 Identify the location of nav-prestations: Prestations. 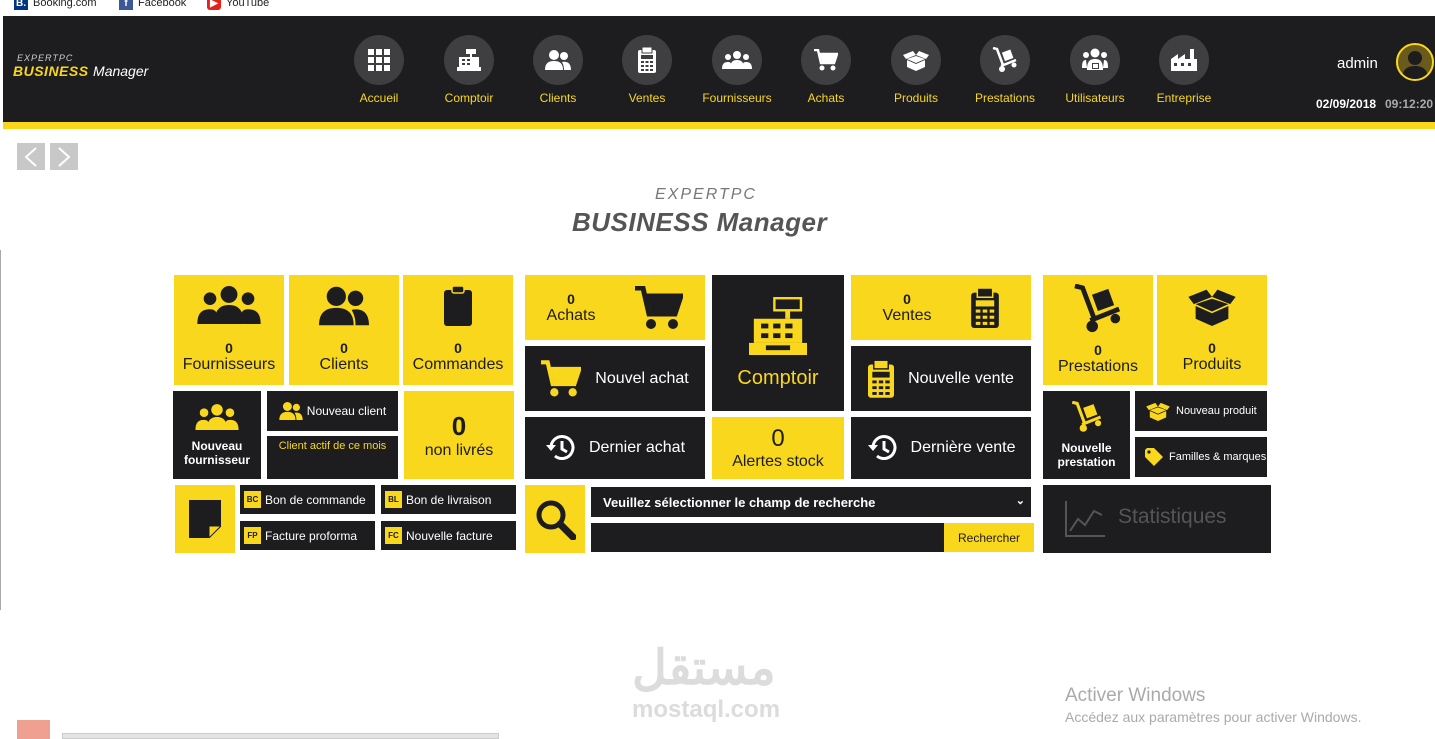
(1005, 70).